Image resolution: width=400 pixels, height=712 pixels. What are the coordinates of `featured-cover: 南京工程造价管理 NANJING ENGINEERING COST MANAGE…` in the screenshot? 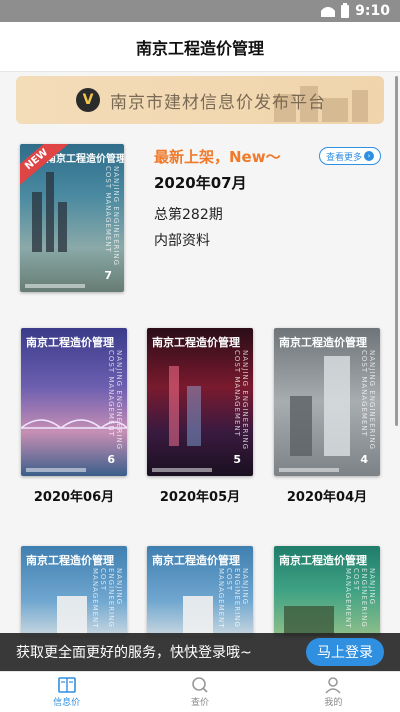 It's located at (72, 218).